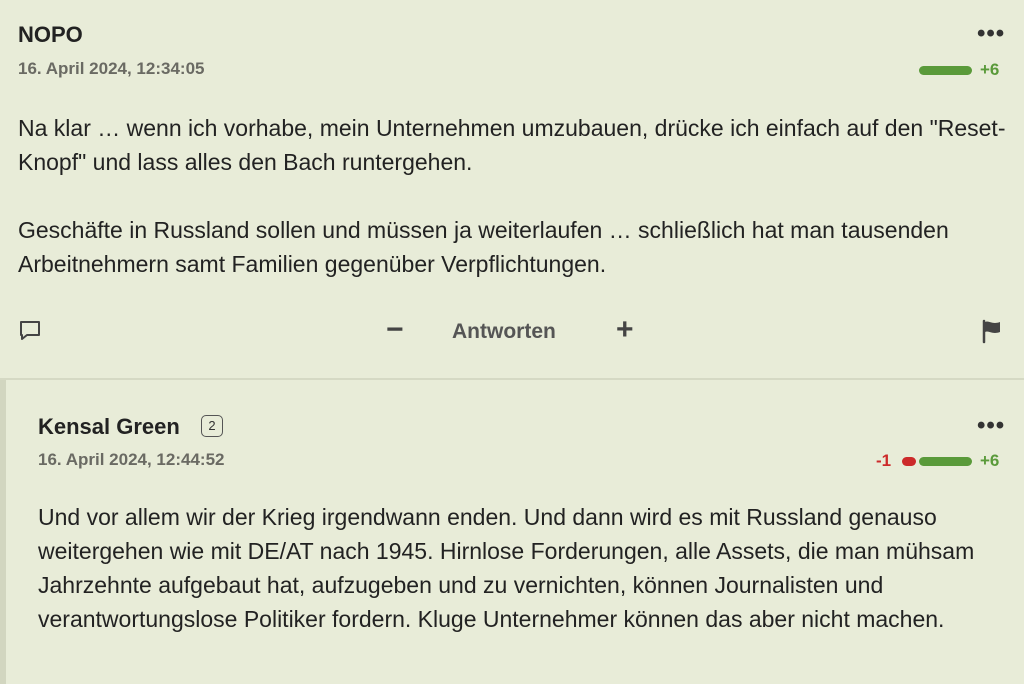 The image size is (1024, 684). I want to click on upvote-button: +, so click(625, 330).